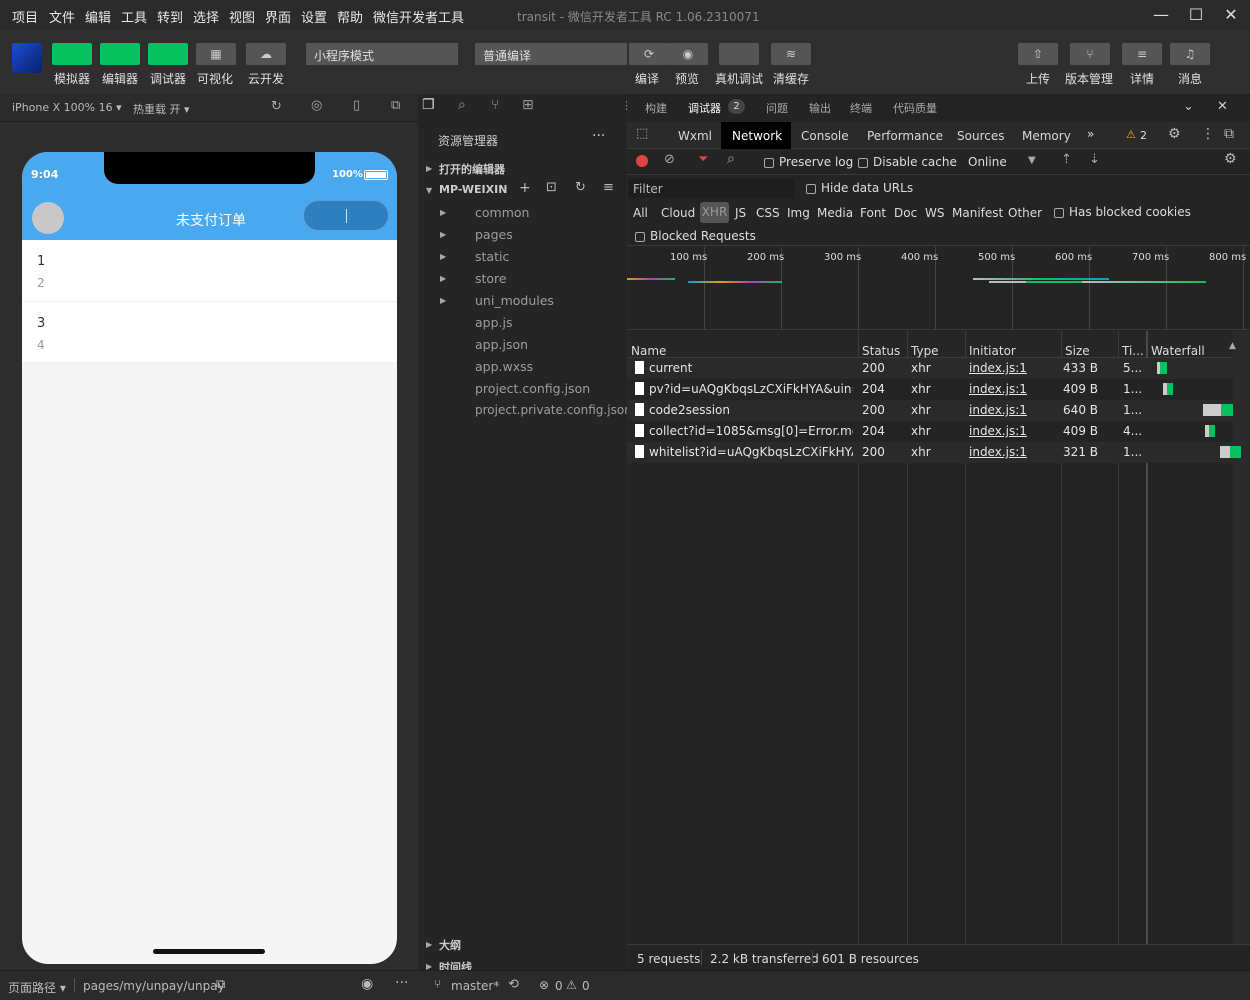 The image size is (1250, 1000). What do you see at coordinates (1174, 134) in the screenshot?
I see `gear-icon: ⚙` at bounding box center [1174, 134].